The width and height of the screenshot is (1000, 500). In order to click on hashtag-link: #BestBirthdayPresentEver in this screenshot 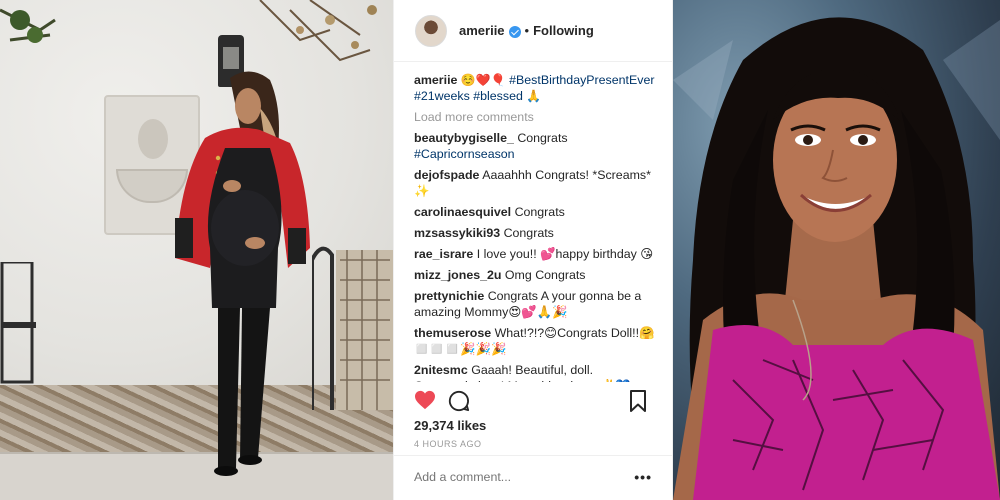, I will do `click(581, 80)`.